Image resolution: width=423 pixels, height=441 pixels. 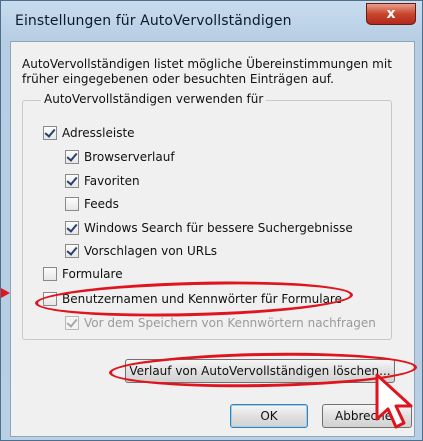 What do you see at coordinates (112, 181) in the screenshot?
I see `favoriten-label: Favoriten` at bounding box center [112, 181].